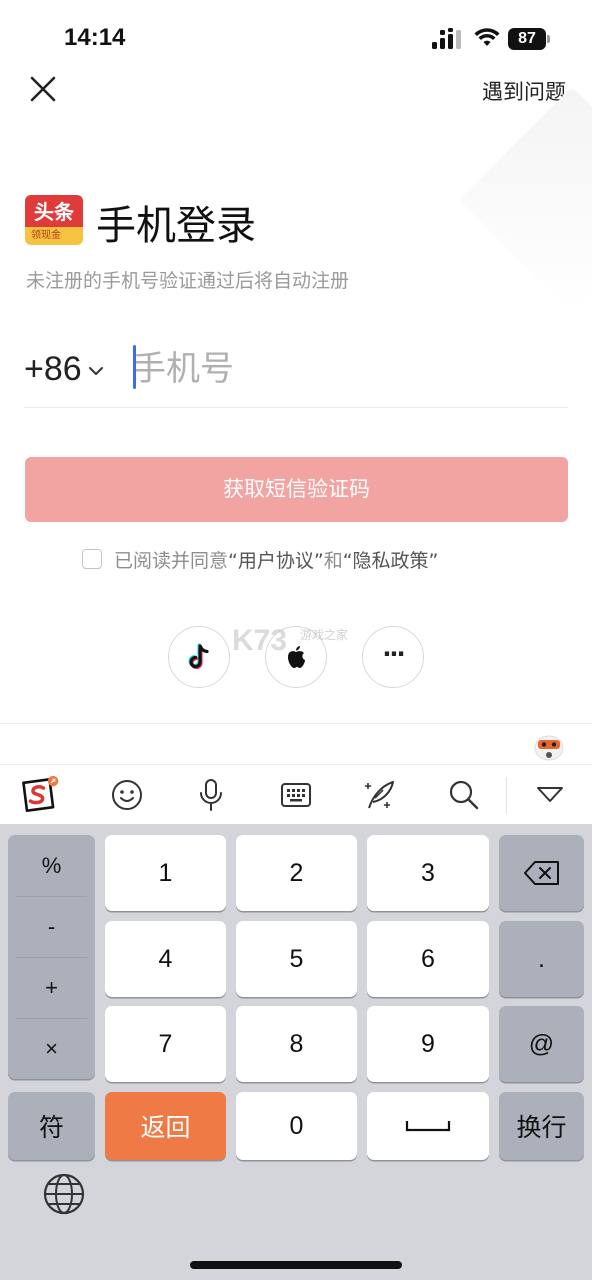  What do you see at coordinates (550, 795) in the screenshot?
I see `collapse-keyboard-icon` at bounding box center [550, 795].